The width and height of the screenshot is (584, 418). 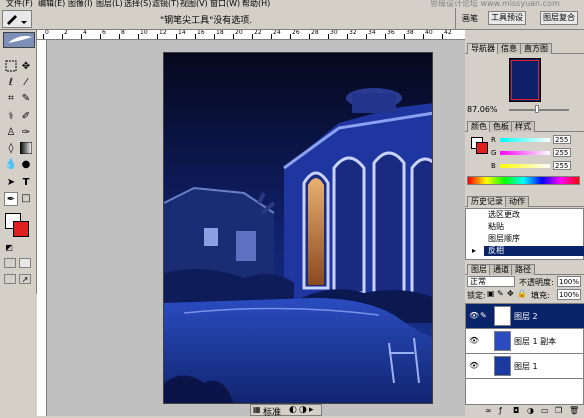 What do you see at coordinates (494, 153) in the screenshot?
I see `color-g-label: G` at bounding box center [494, 153].